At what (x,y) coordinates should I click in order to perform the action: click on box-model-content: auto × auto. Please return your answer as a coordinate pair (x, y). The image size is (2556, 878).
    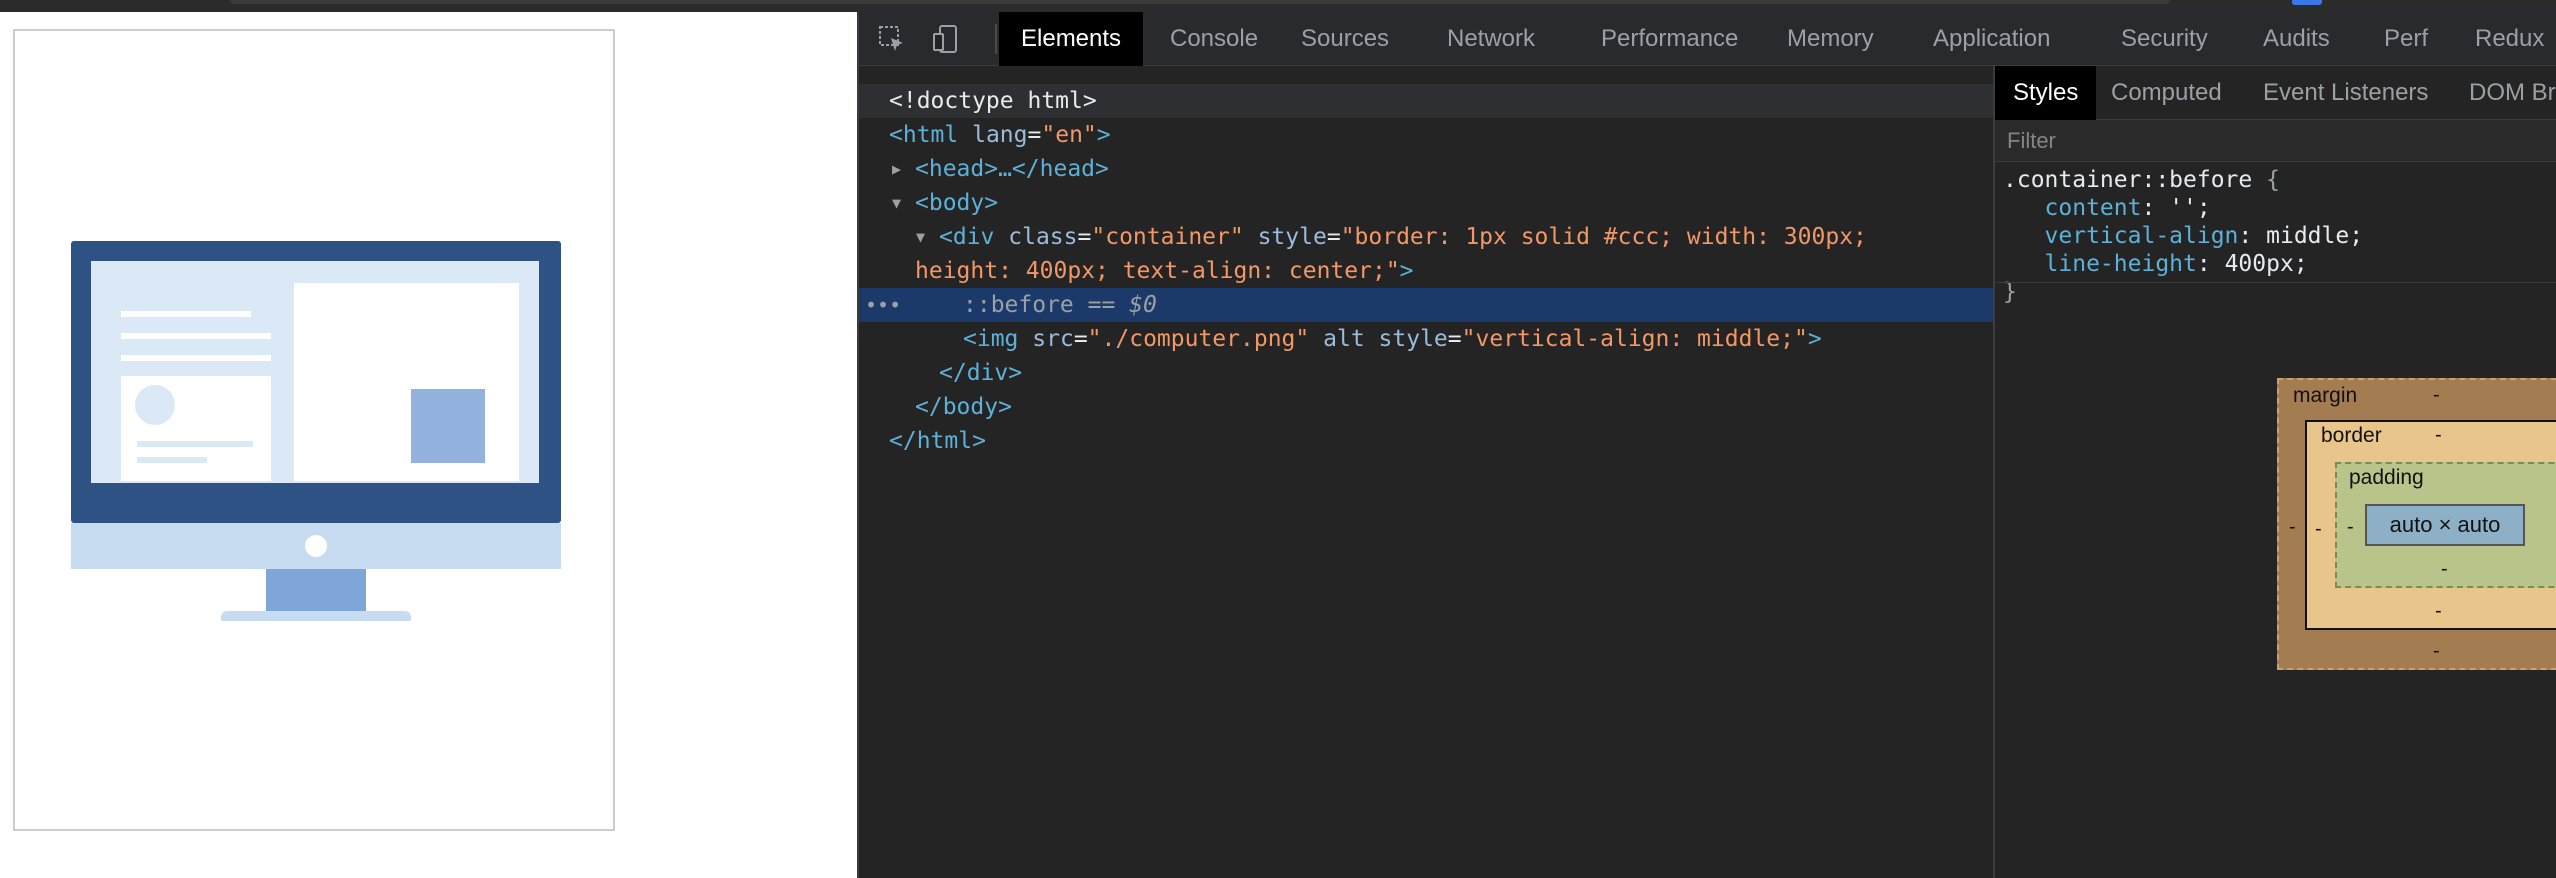
    Looking at the image, I should click on (2445, 525).